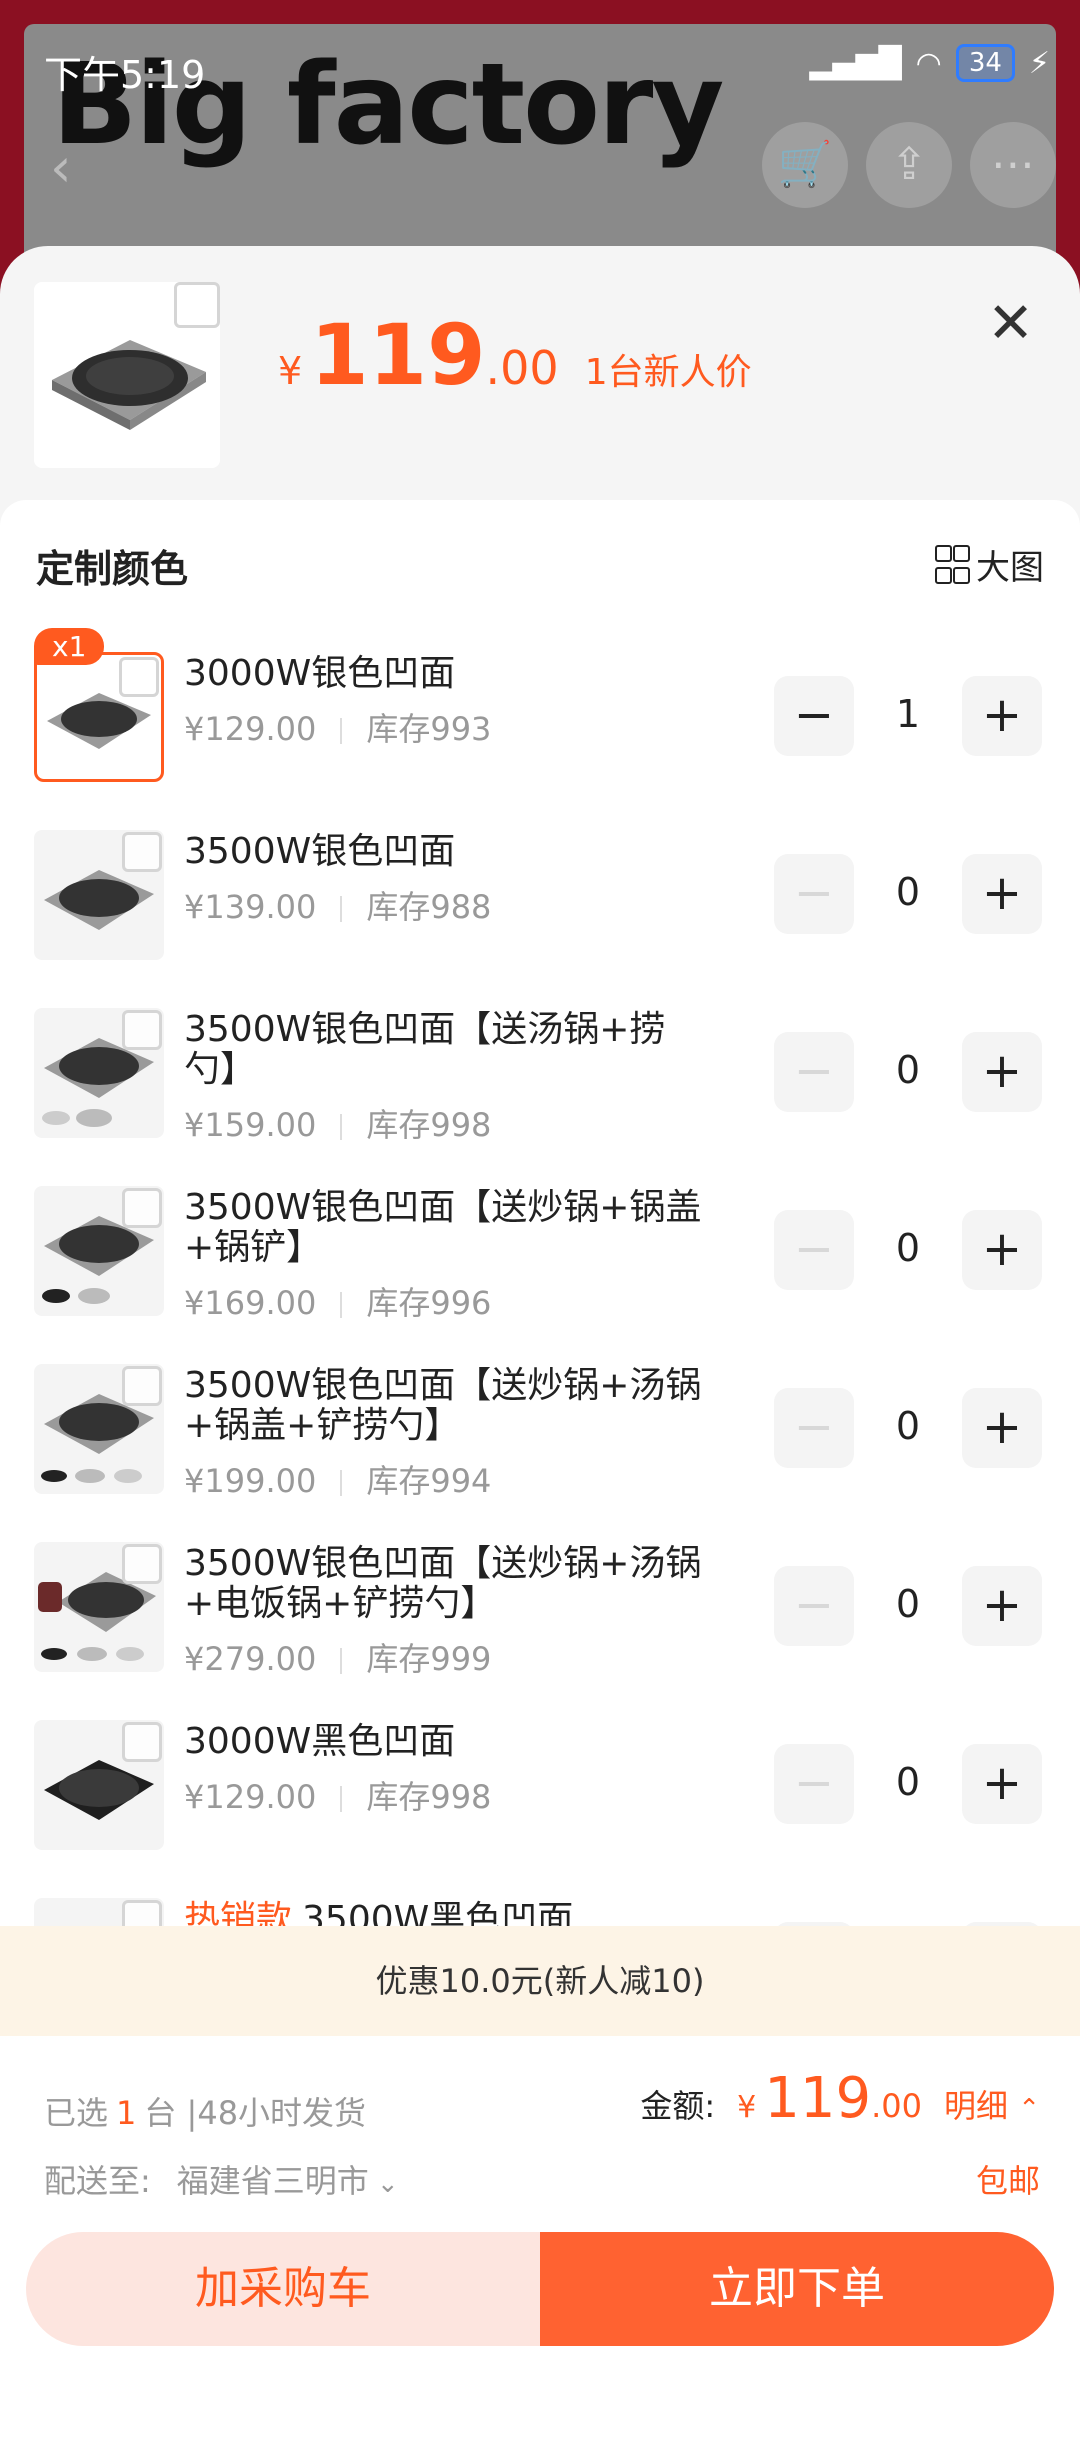 This screenshot has width=1080, height=2460. Describe the element at coordinates (250, 1659) in the screenshot. I see `variant-price: ¥279.00` at that location.